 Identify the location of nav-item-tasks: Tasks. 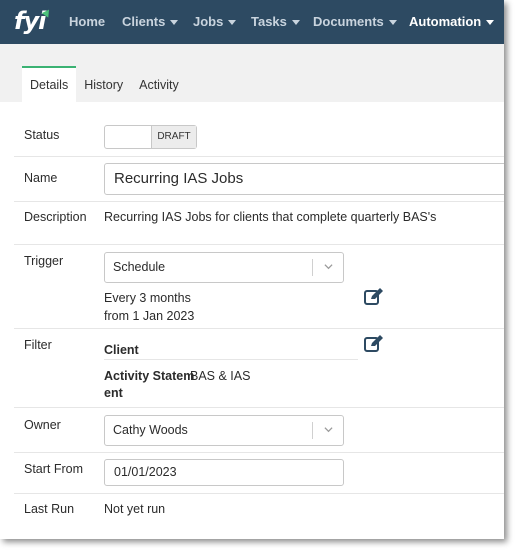
(275, 21).